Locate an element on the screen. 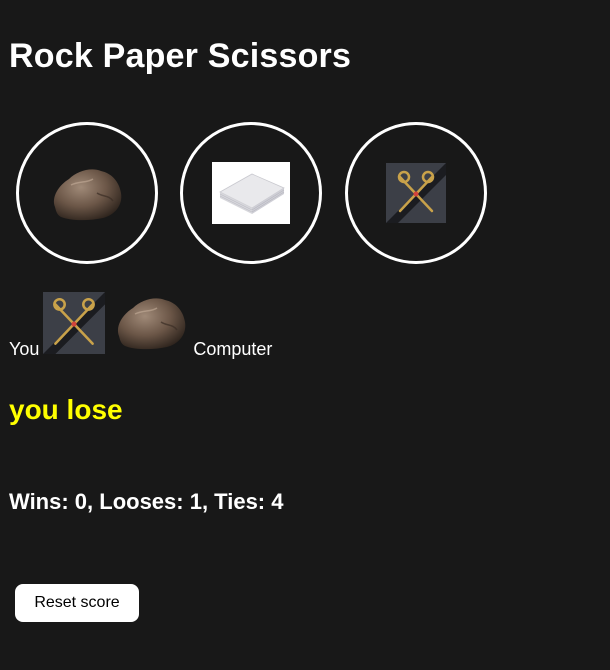  paper-choice-button is located at coordinates (251, 193).